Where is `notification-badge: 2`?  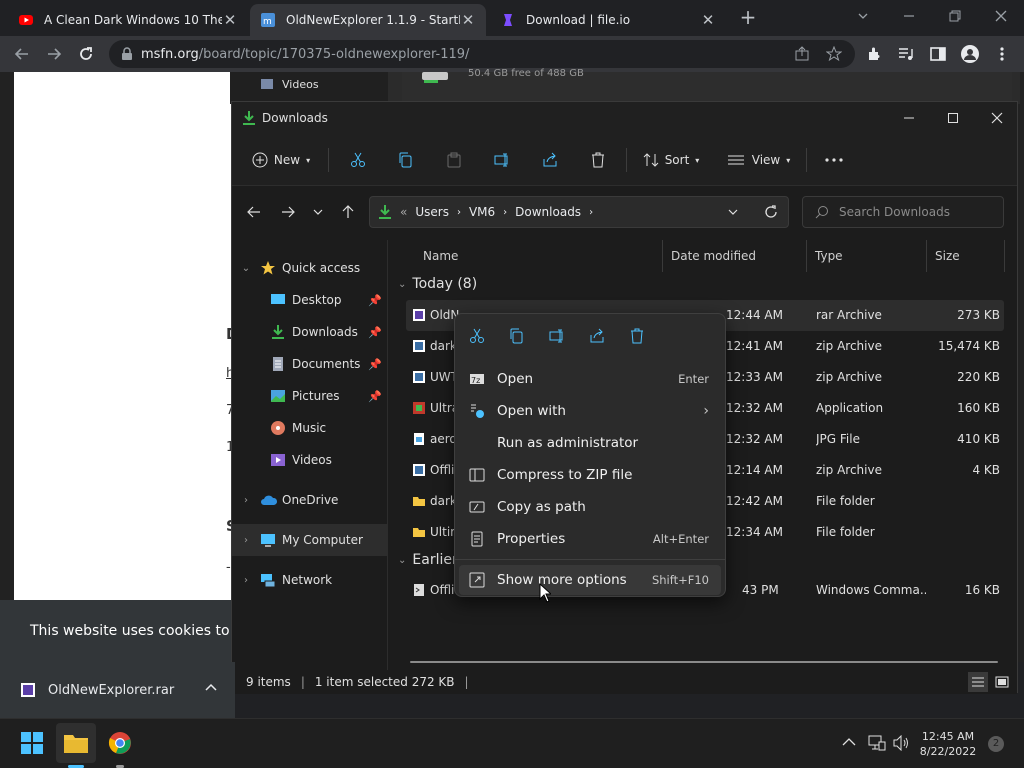 notification-badge: 2 is located at coordinates (996, 744).